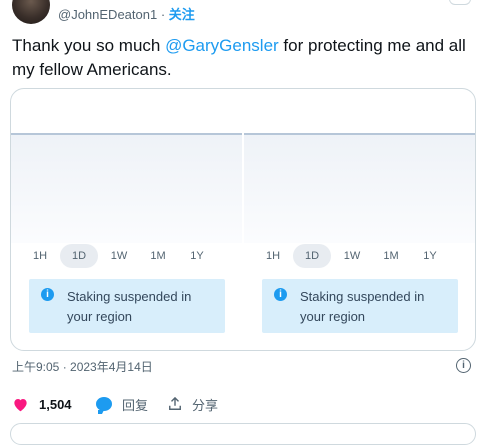 This screenshot has width=481, height=445. I want to click on like-count: 1,504, so click(55, 404).